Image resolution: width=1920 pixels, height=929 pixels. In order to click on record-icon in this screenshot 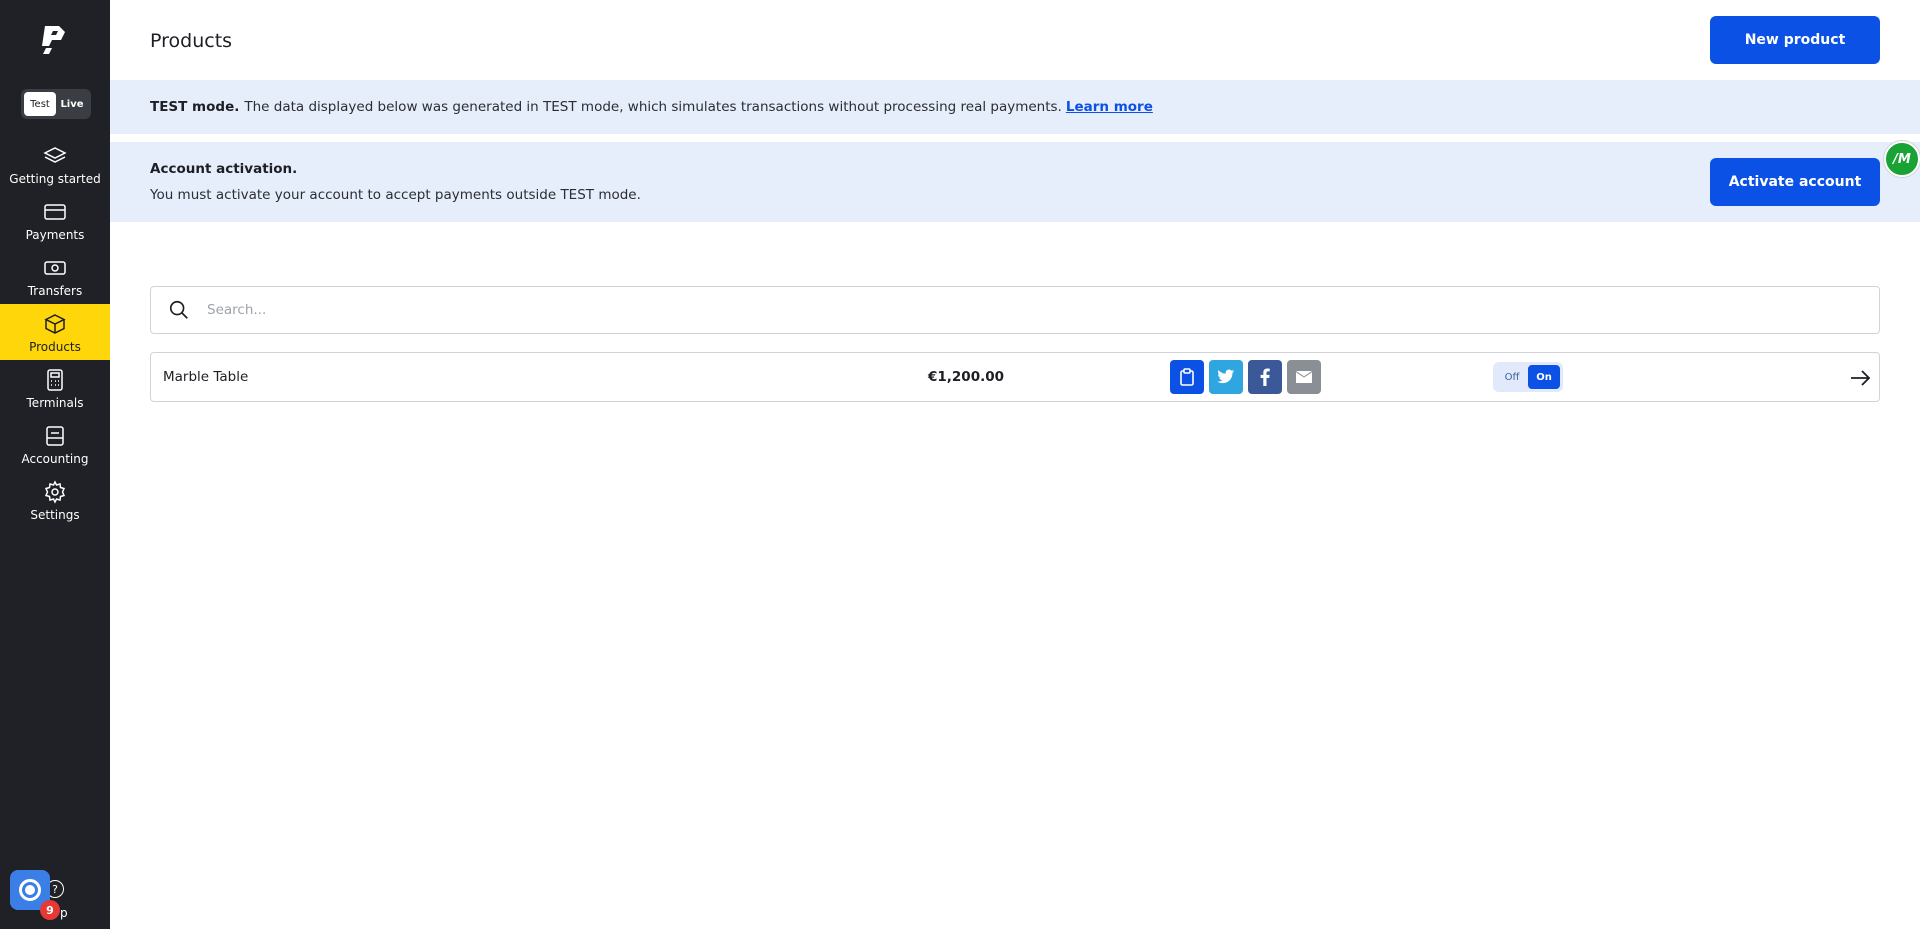, I will do `click(30, 890)`.